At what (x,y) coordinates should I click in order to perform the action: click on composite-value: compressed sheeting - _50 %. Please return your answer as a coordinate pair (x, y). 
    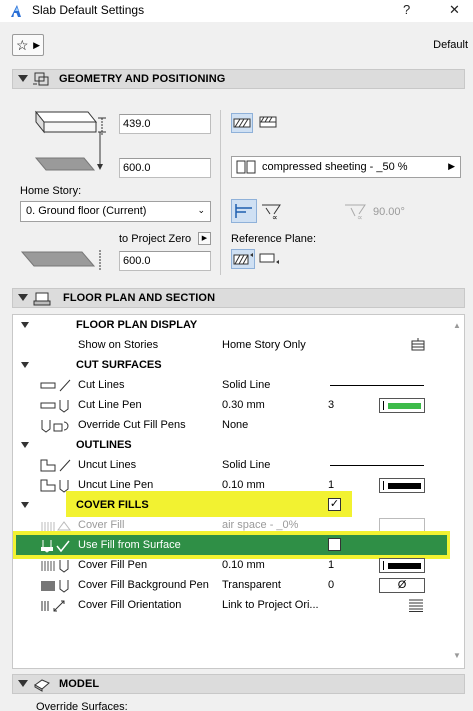
    Looking at the image, I should click on (335, 167).